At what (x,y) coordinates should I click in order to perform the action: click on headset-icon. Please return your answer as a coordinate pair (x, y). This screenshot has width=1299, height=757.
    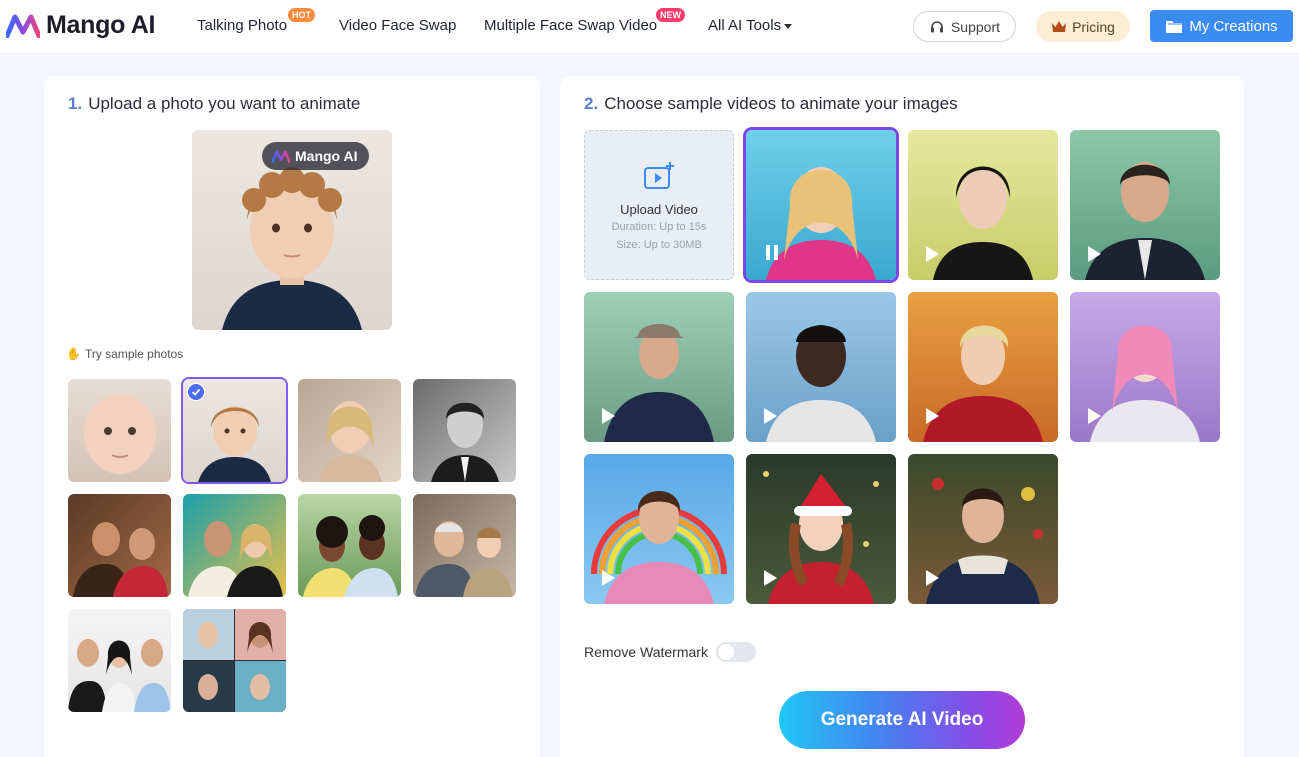
    Looking at the image, I should click on (936, 26).